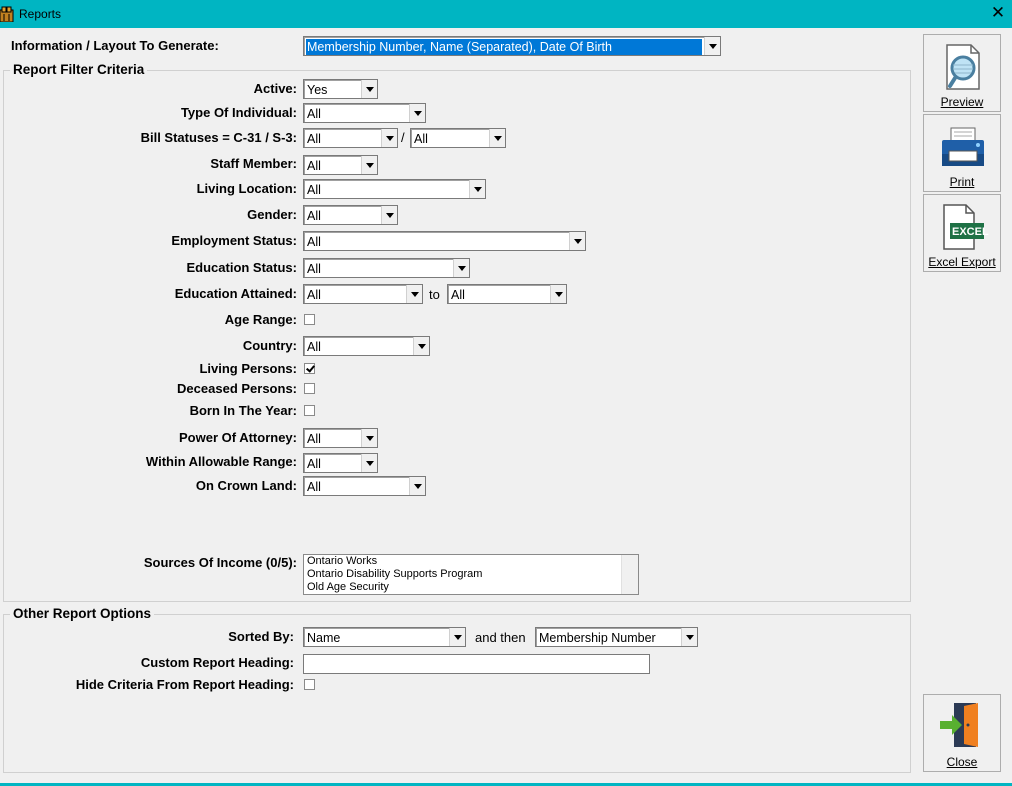 This screenshot has height=786, width=1012. Describe the element at coordinates (241, 267) in the screenshot. I see `education-status-label: Education Status:` at that location.